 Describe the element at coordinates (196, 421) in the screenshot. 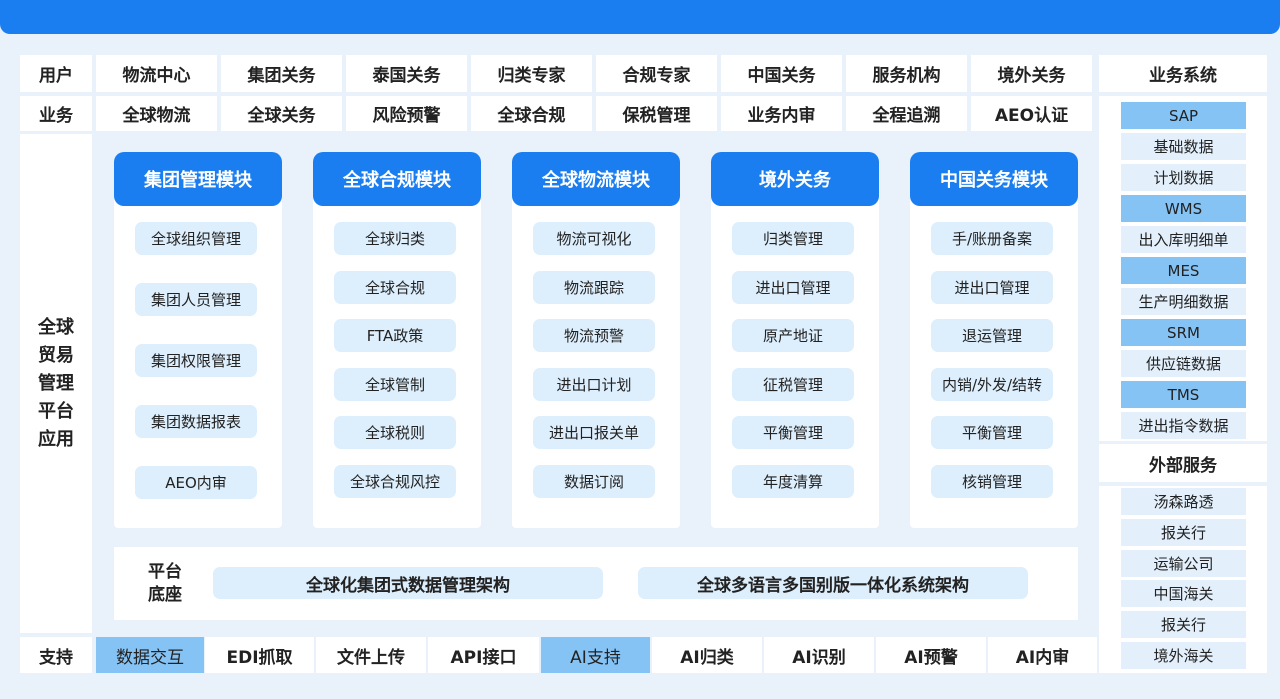

I see `module-item: 集团数据报表` at that location.